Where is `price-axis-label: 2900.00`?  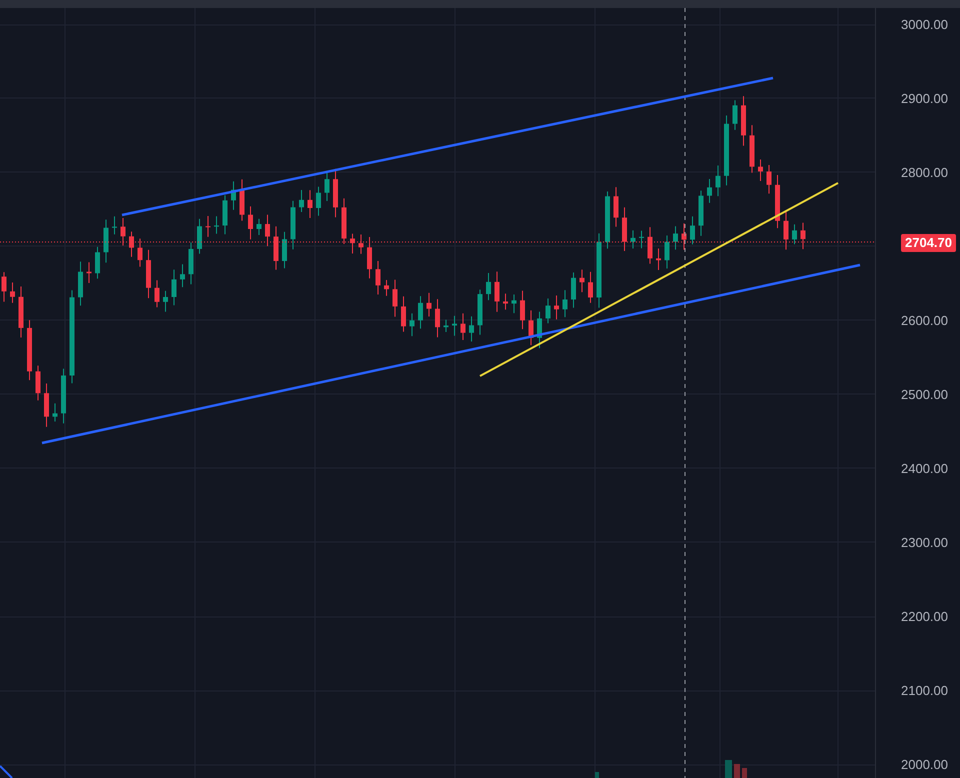 price-axis-label: 2900.00 is located at coordinates (924, 99).